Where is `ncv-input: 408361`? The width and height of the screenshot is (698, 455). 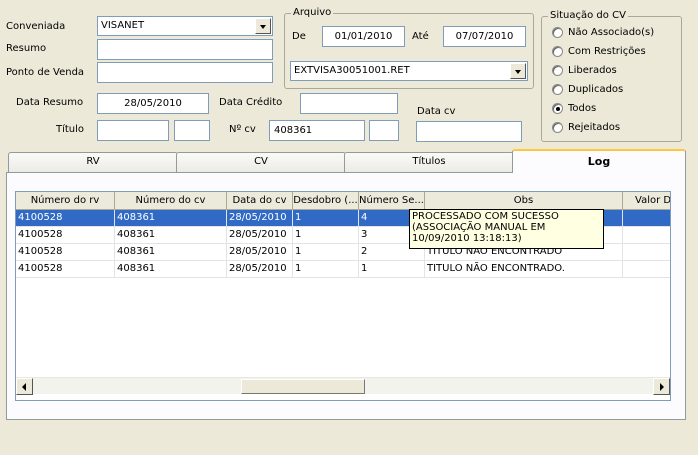 ncv-input: 408361 is located at coordinates (317, 130).